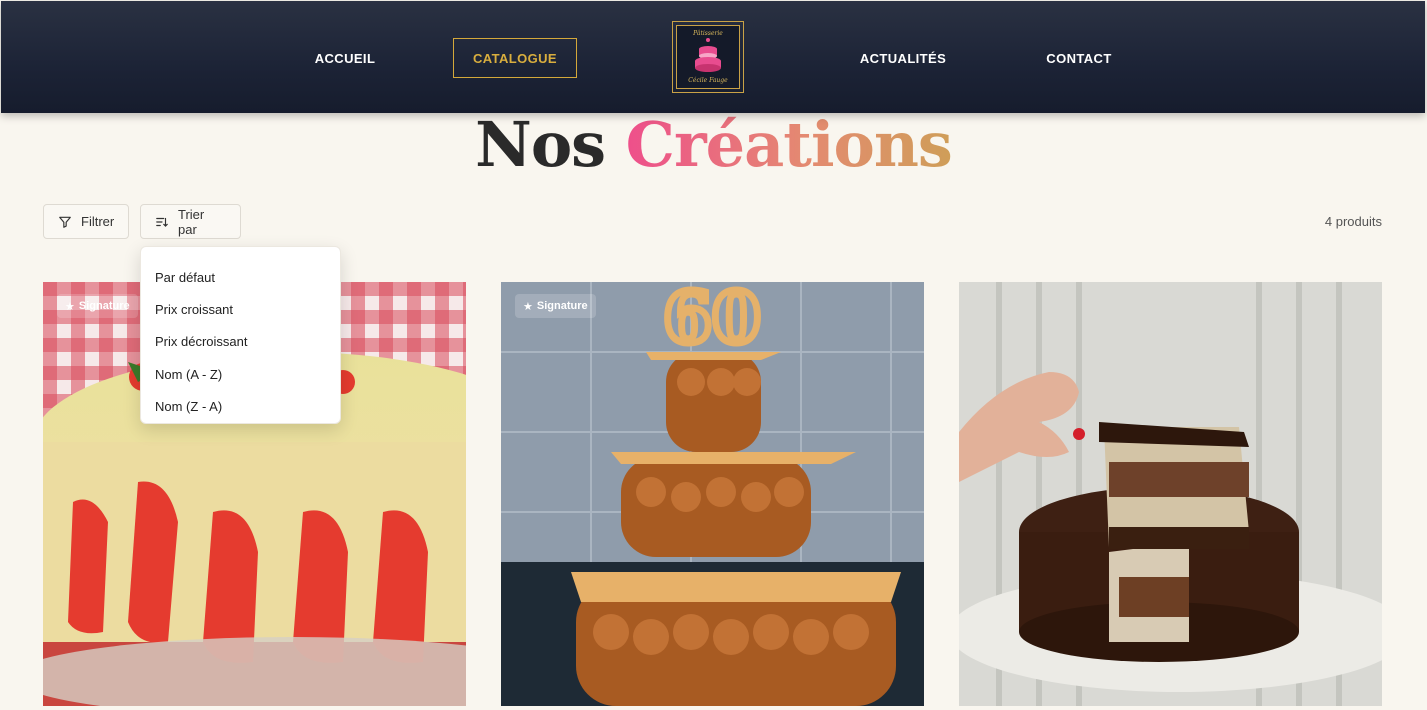  I want to click on sort-option-price-desc: Prix décroissant, so click(240, 342).